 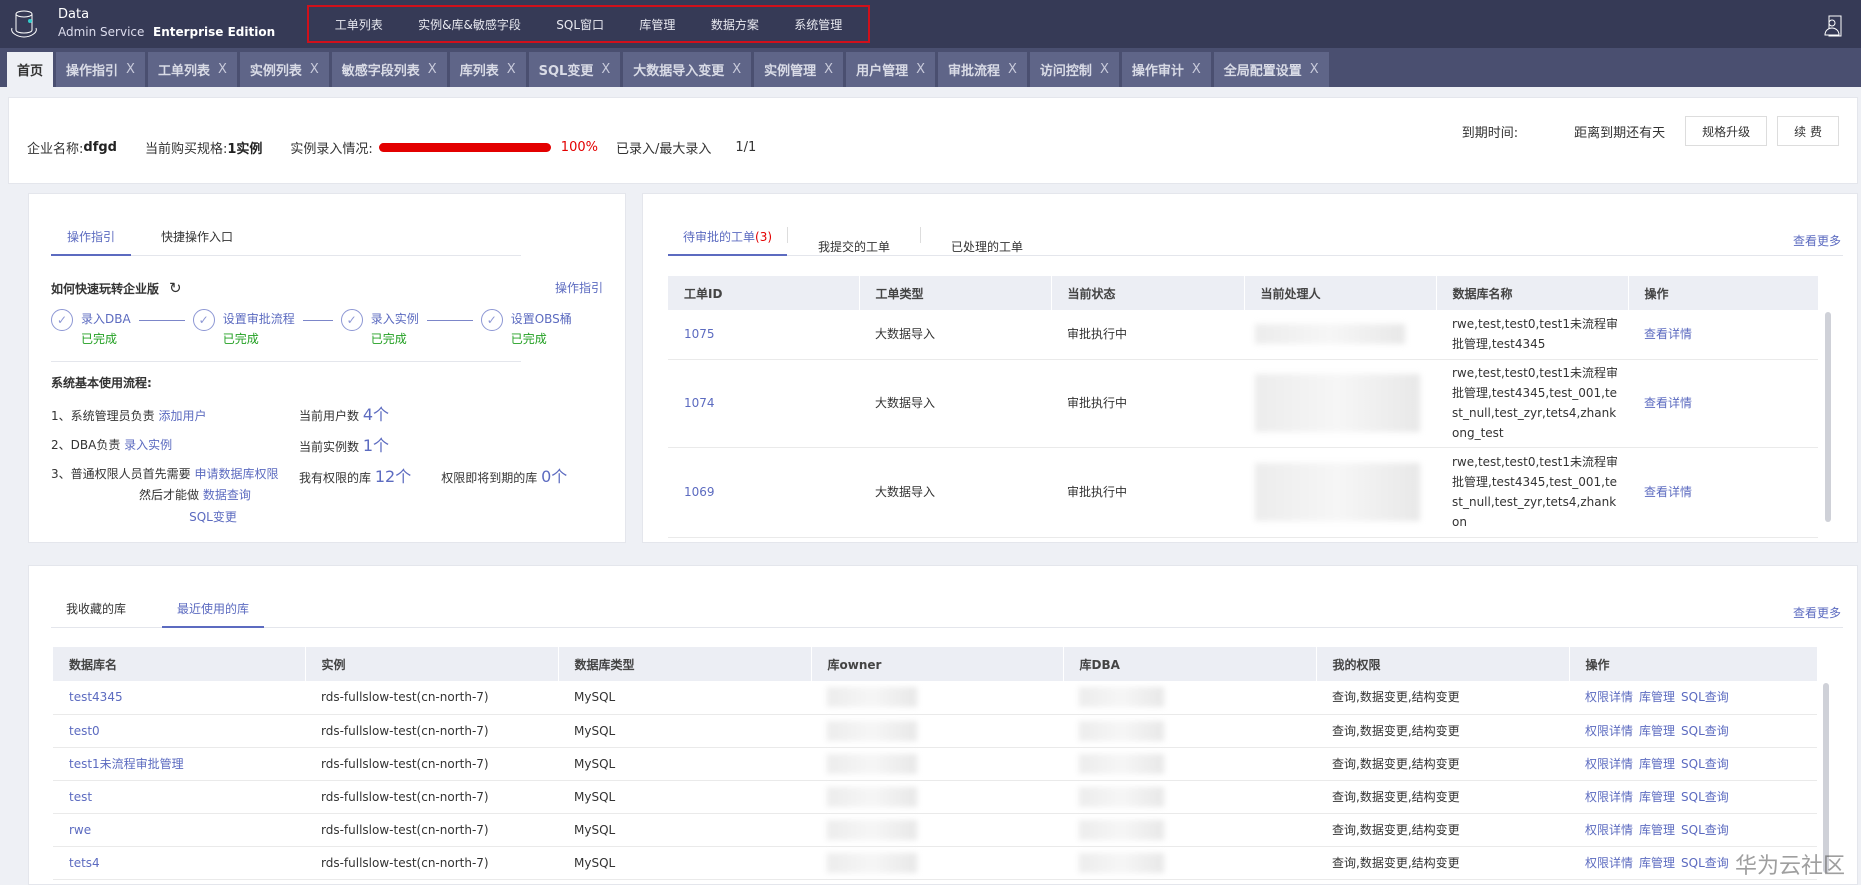 What do you see at coordinates (395, 319) in the screenshot?
I see `step-label: 录入实例` at bounding box center [395, 319].